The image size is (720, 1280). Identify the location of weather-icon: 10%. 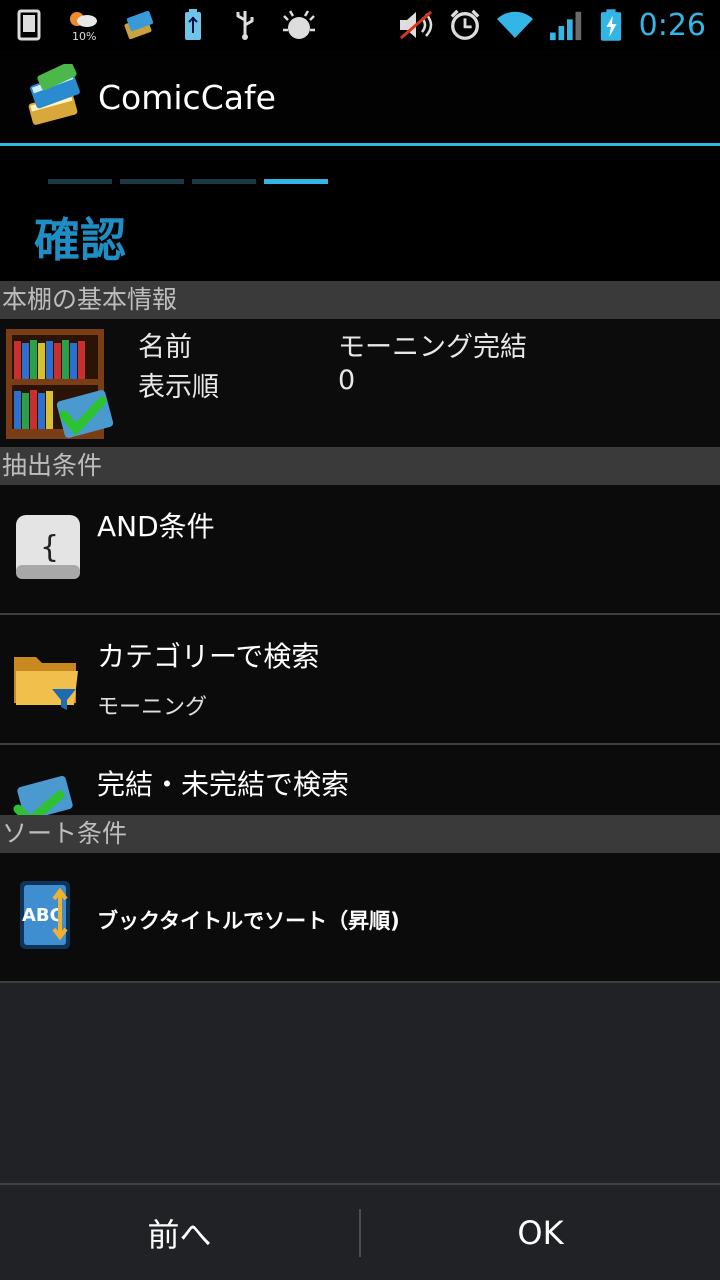
(83, 27).